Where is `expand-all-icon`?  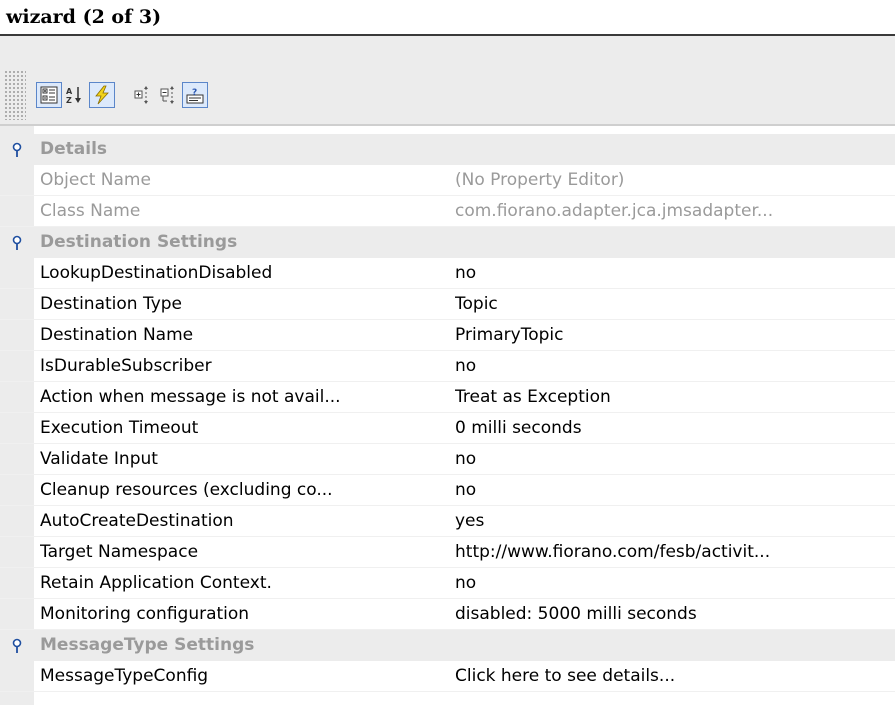 expand-all-icon is located at coordinates (141, 95).